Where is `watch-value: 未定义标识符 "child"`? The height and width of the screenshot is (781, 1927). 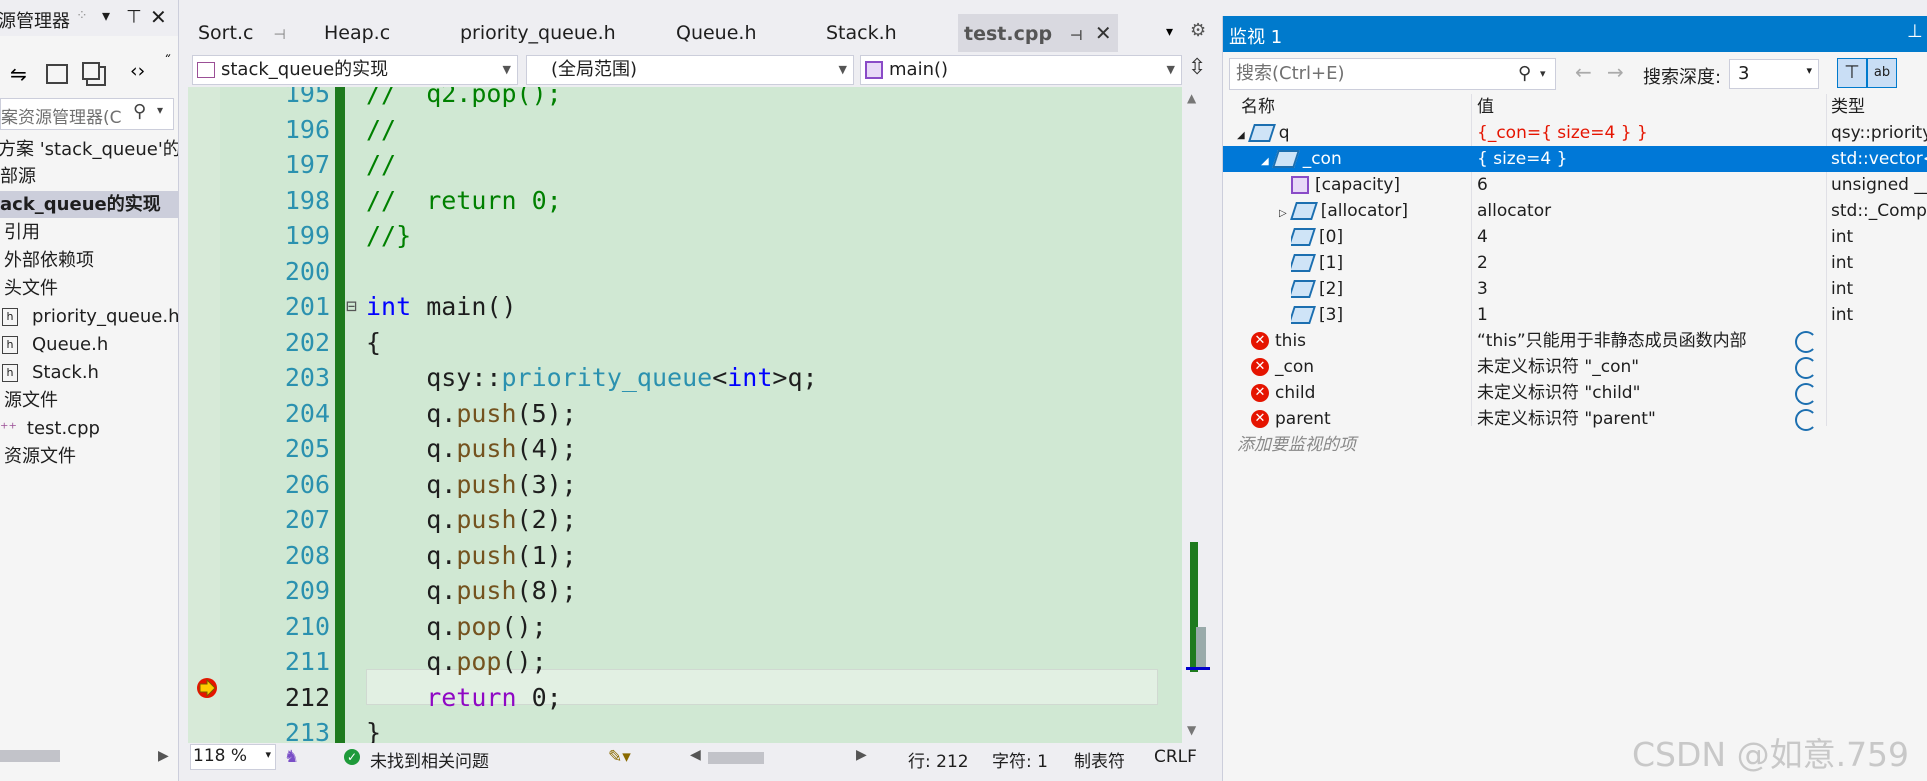 watch-value: 未定义标识符 "child" is located at coordinates (1627, 393).